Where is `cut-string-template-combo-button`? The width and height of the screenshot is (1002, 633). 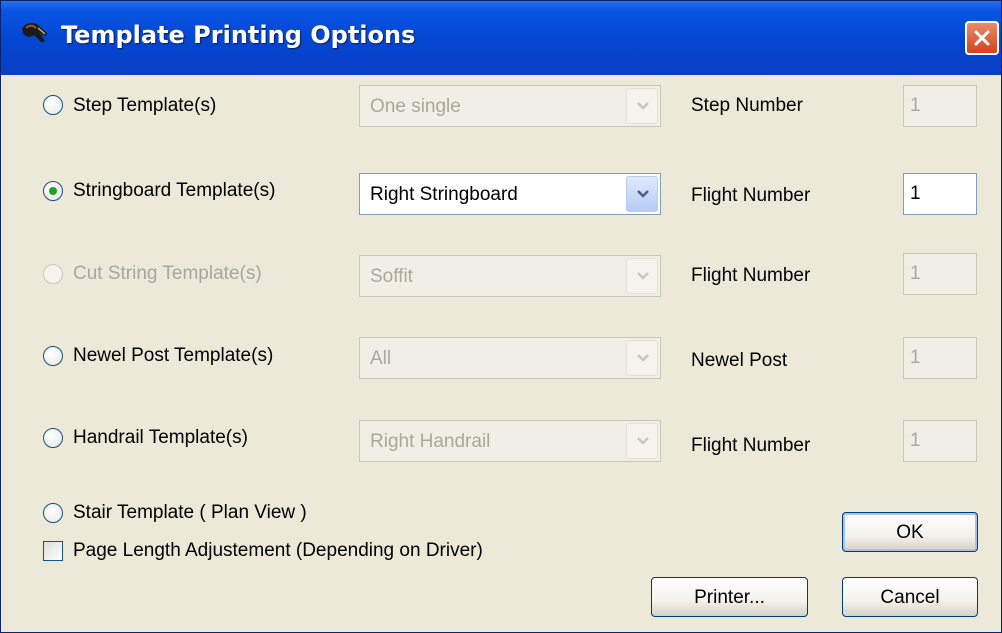
cut-string-template-combo-button is located at coordinates (642, 276).